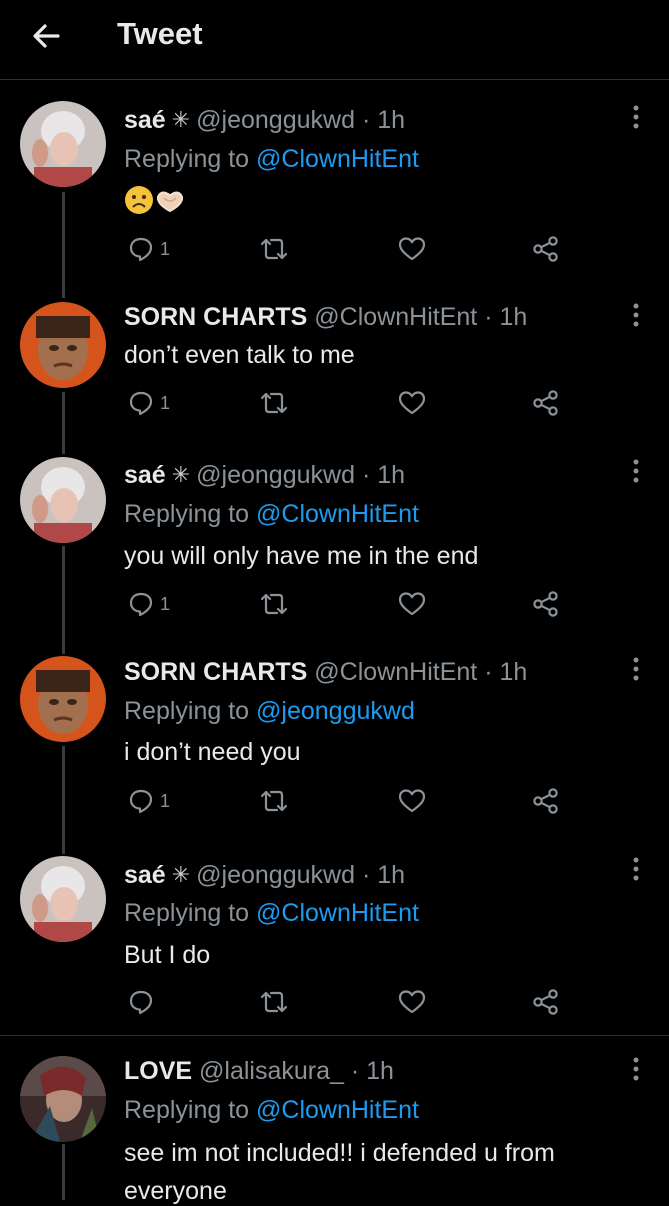 This screenshot has height=1206, width=669. I want to click on tweet-actions, so click(344, 1002).